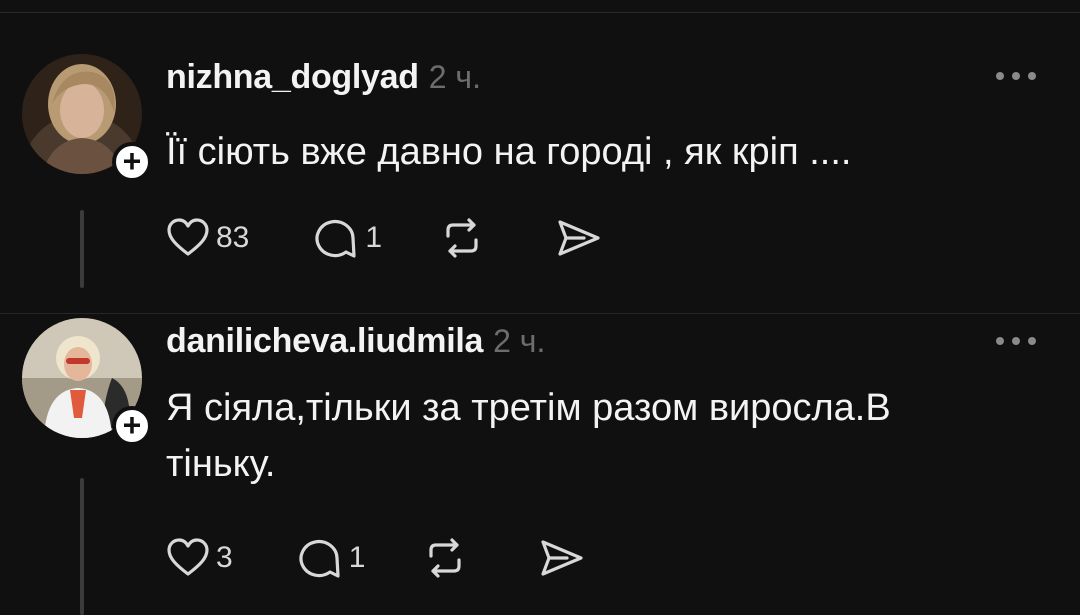 This screenshot has width=1080, height=615. I want to click on like-button: 83, so click(207, 238).